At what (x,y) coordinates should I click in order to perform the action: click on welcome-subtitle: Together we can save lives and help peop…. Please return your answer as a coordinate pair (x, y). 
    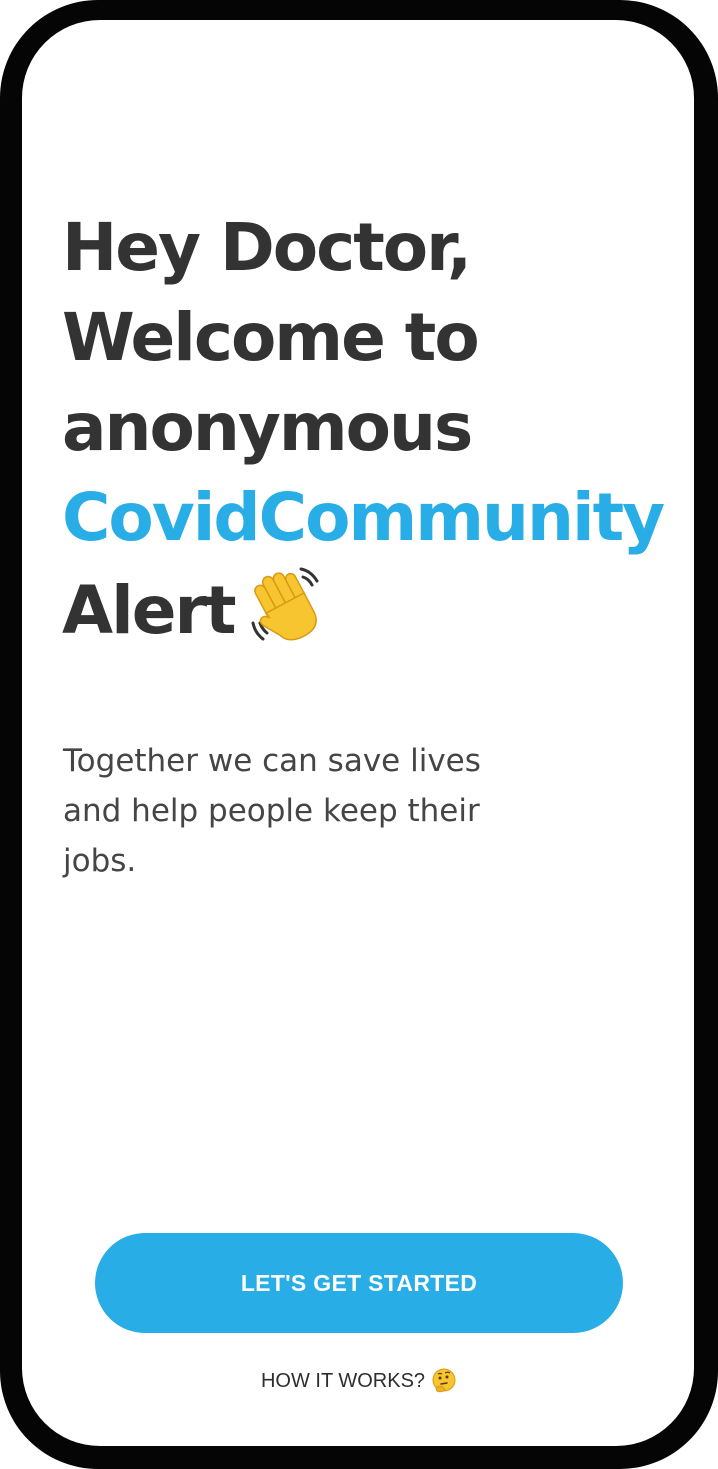
    Looking at the image, I should click on (272, 811).